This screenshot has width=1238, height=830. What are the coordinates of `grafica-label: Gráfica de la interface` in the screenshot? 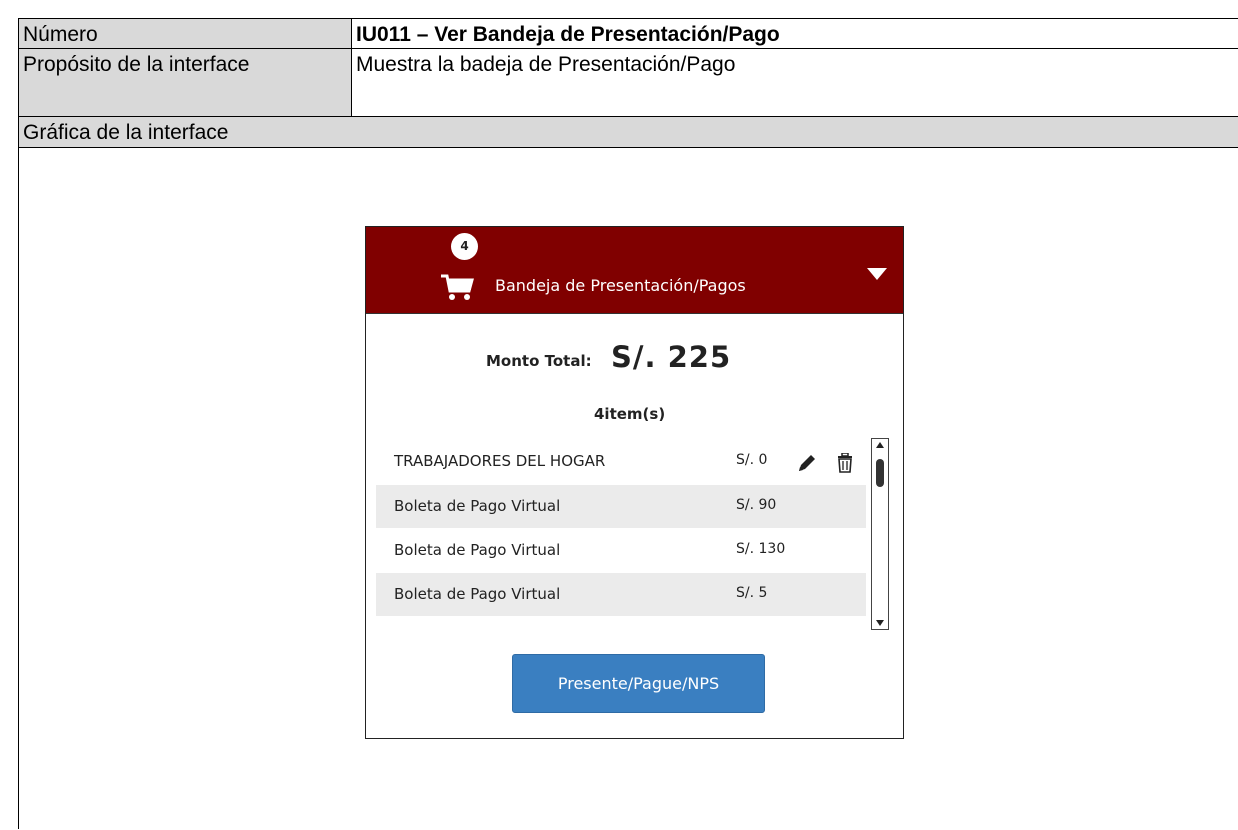 It's located at (628, 132).